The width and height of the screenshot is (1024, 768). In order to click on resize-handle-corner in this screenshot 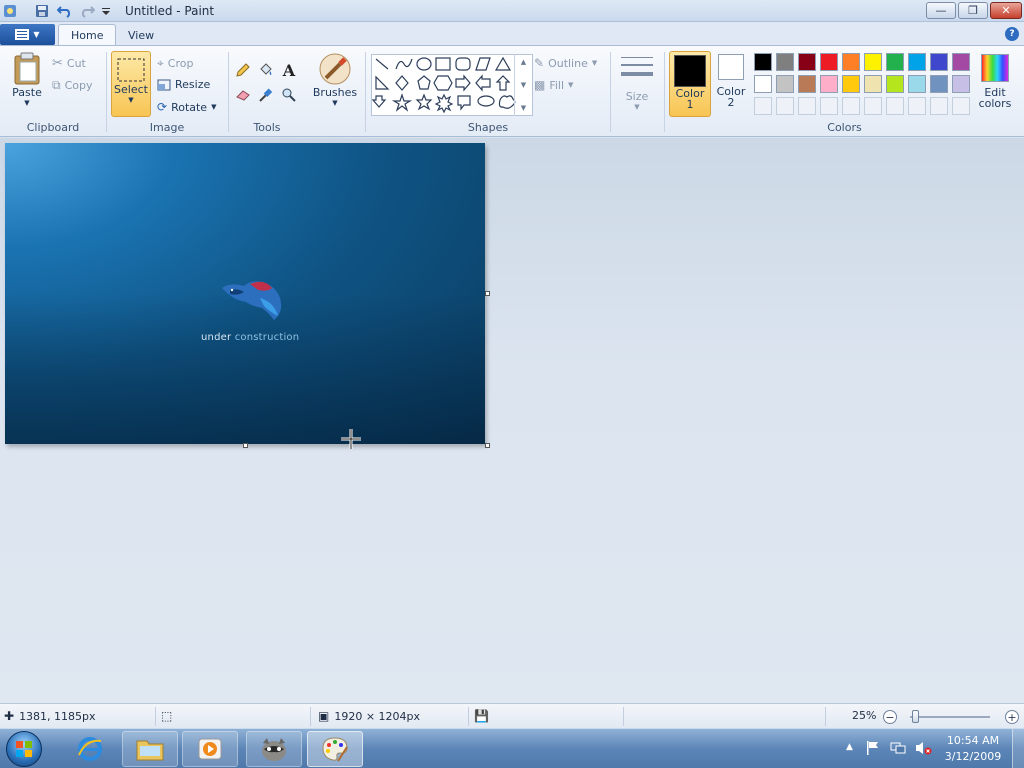, I will do `click(487, 445)`.